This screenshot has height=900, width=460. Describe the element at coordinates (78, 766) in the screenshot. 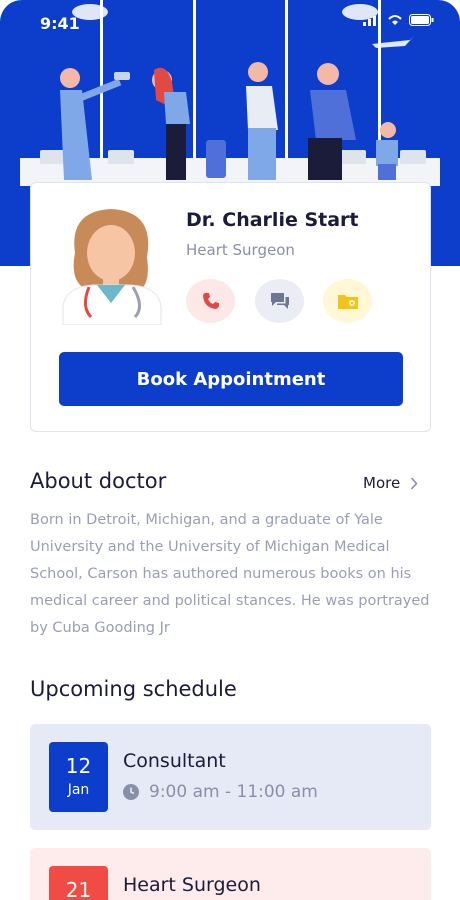

I see `schedule-day: 12` at that location.